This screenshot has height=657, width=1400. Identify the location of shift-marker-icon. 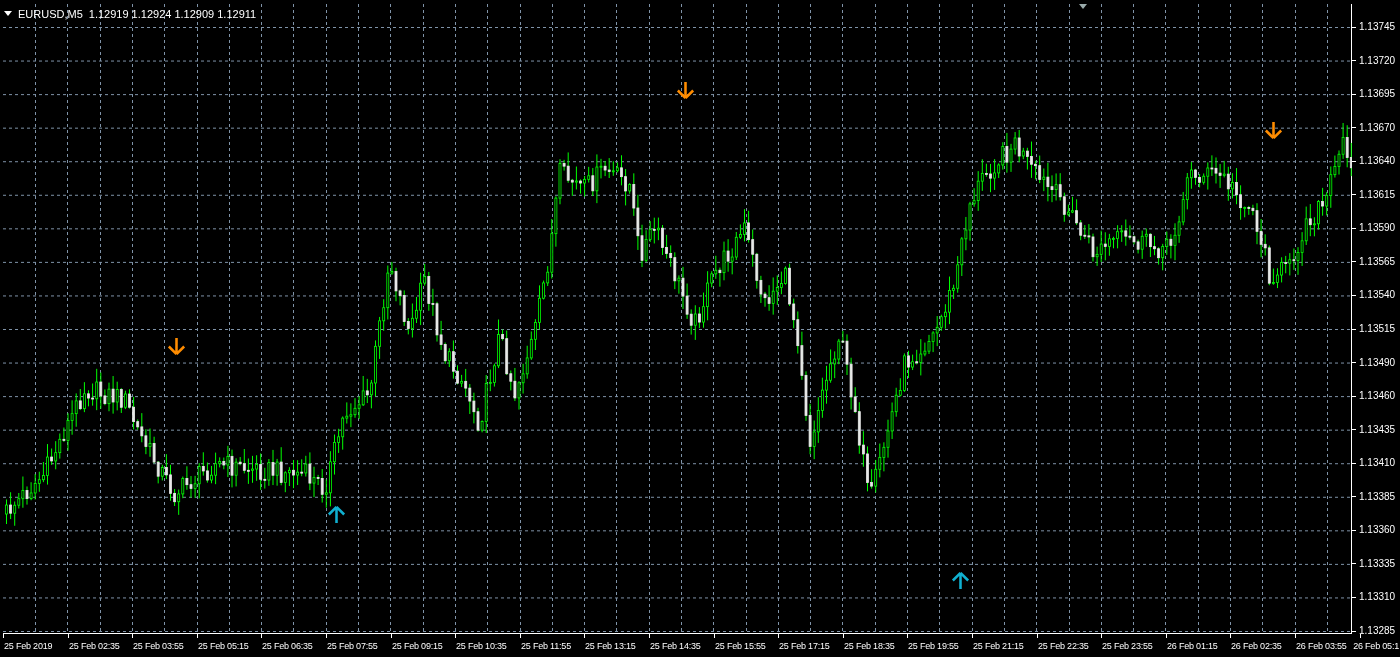
(1083, 7).